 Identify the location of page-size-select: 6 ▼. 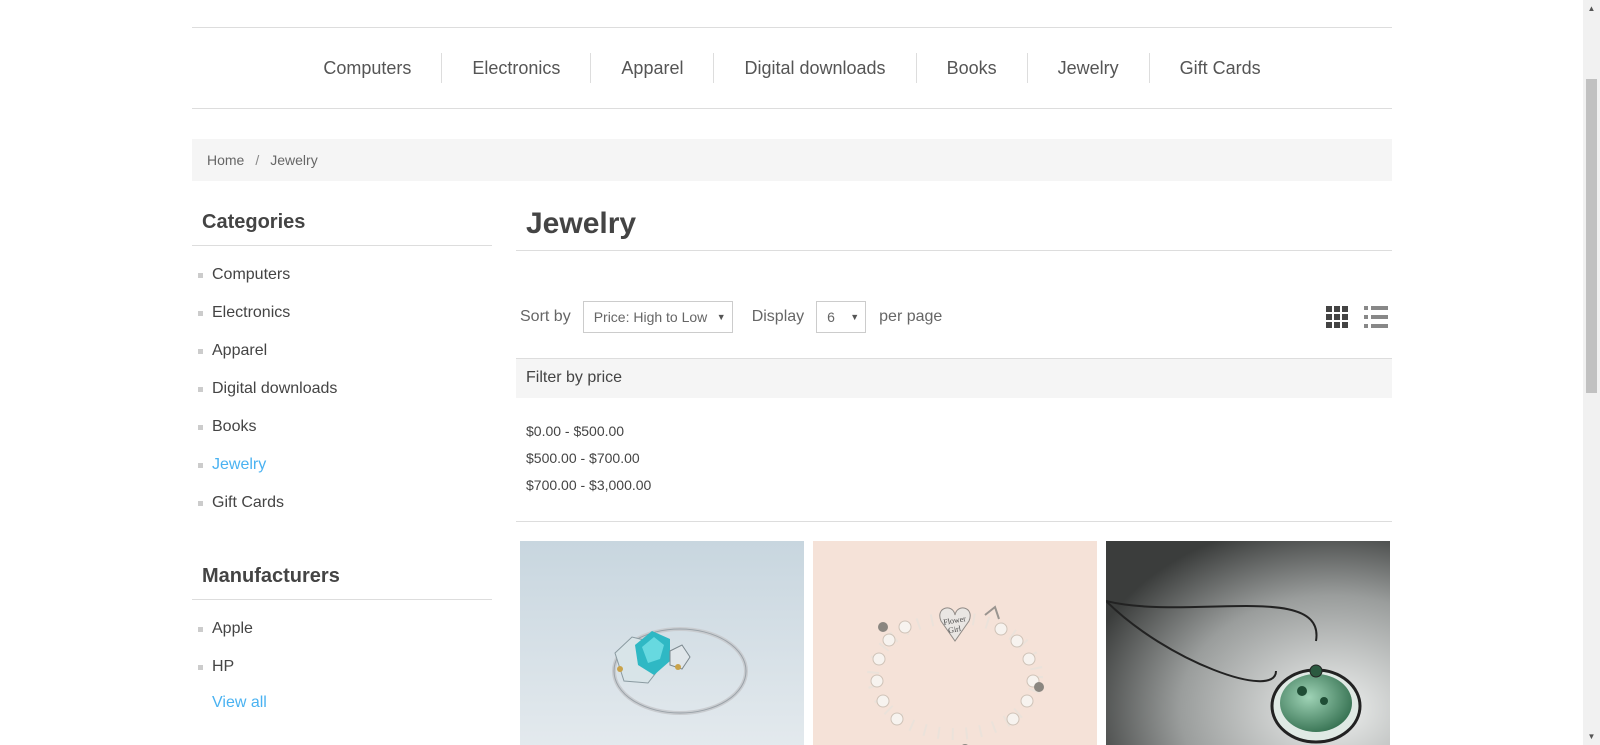
(841, 317).